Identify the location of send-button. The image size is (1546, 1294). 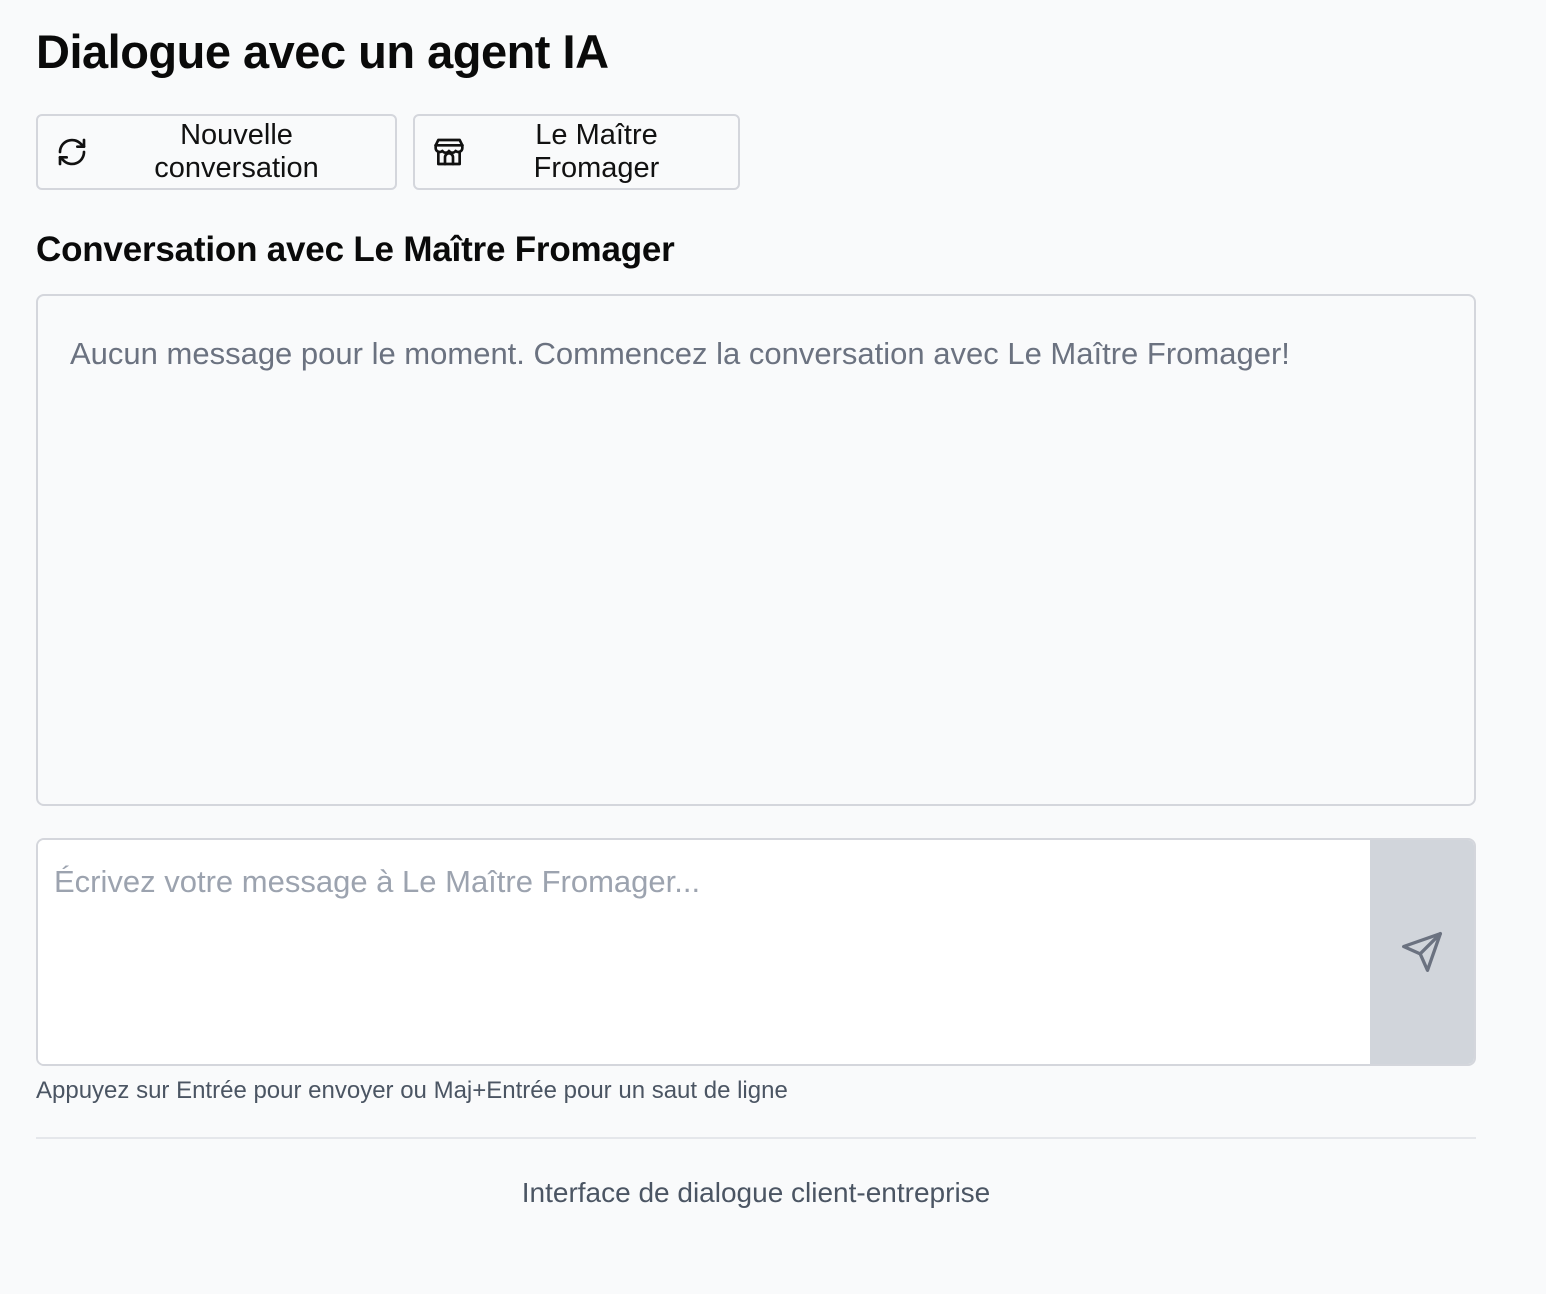
(1422, 952).